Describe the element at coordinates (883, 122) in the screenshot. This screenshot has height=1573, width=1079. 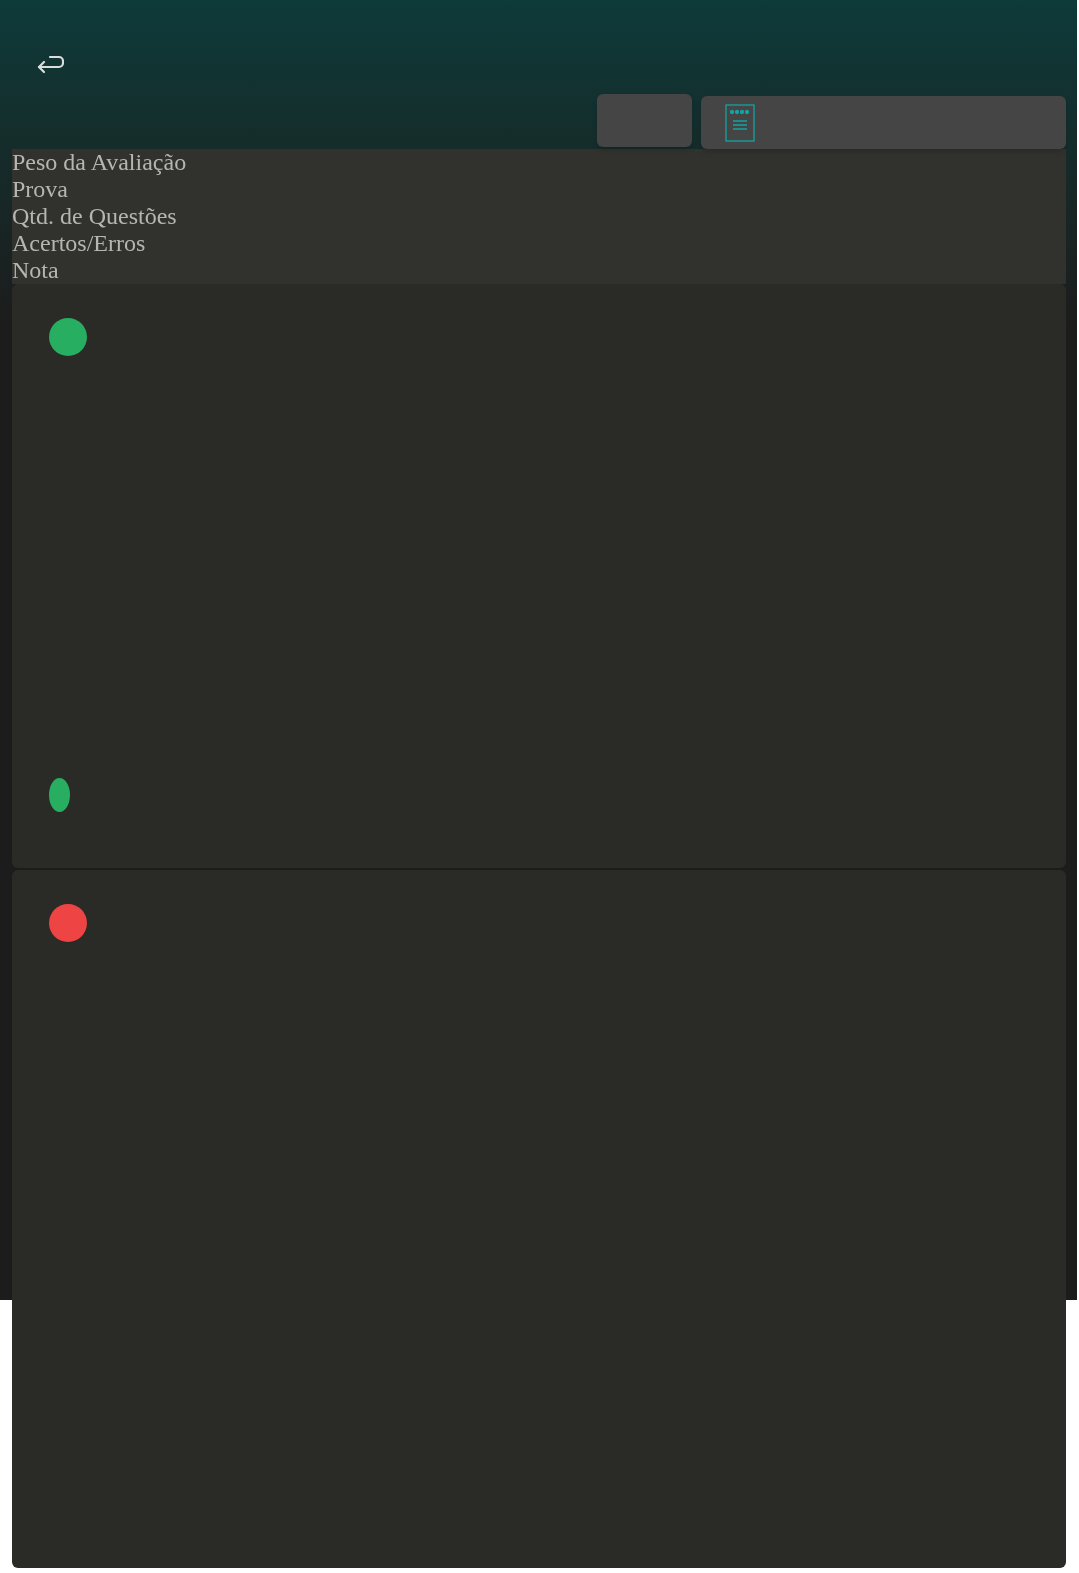
I see `notes-button` at that location.